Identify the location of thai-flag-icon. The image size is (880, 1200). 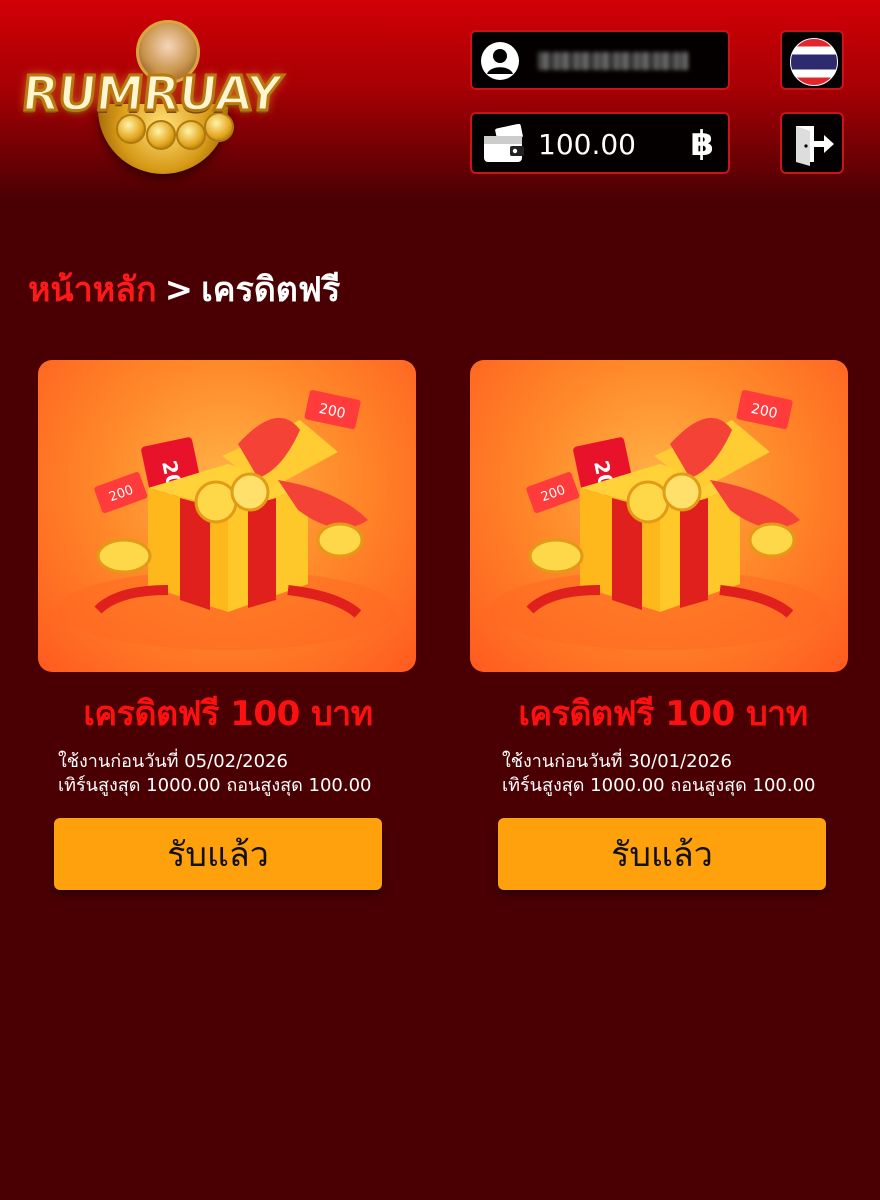
(814, 62).